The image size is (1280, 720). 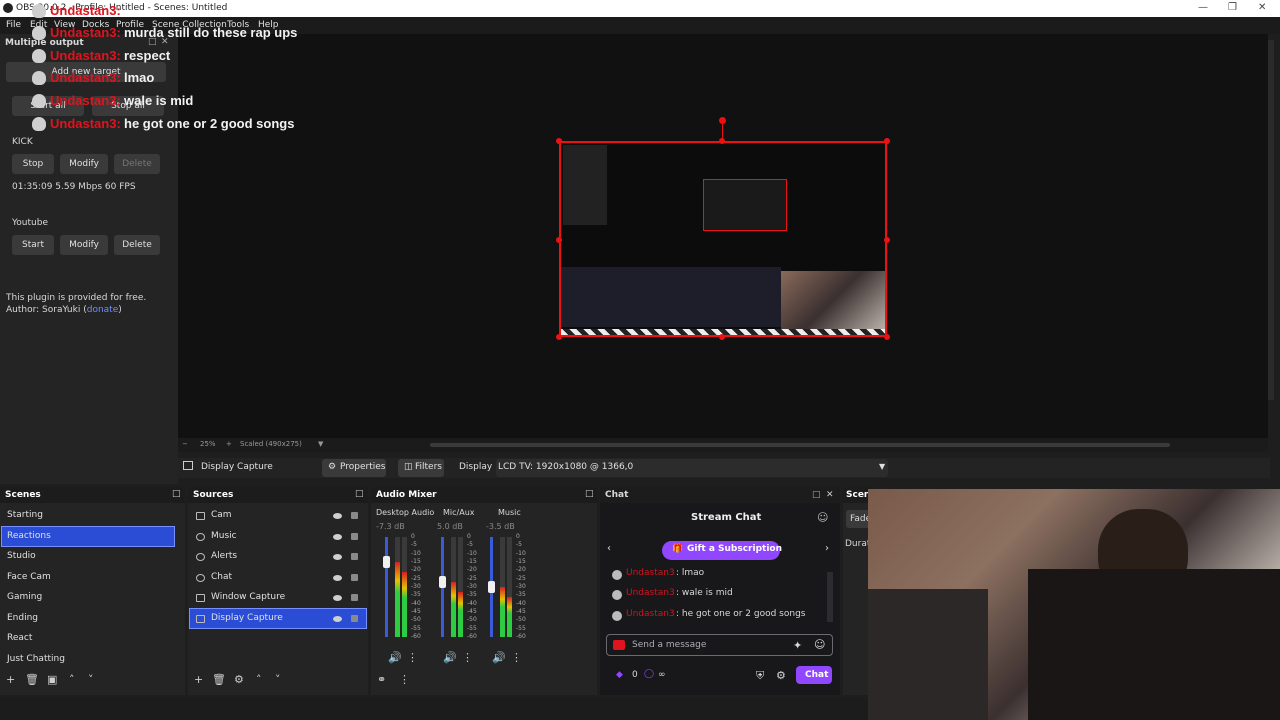 What do you see at coordinates (88, 556) in the screenshot?
I see `scene-item-studio: Studio` at bounding box center [88, 556].